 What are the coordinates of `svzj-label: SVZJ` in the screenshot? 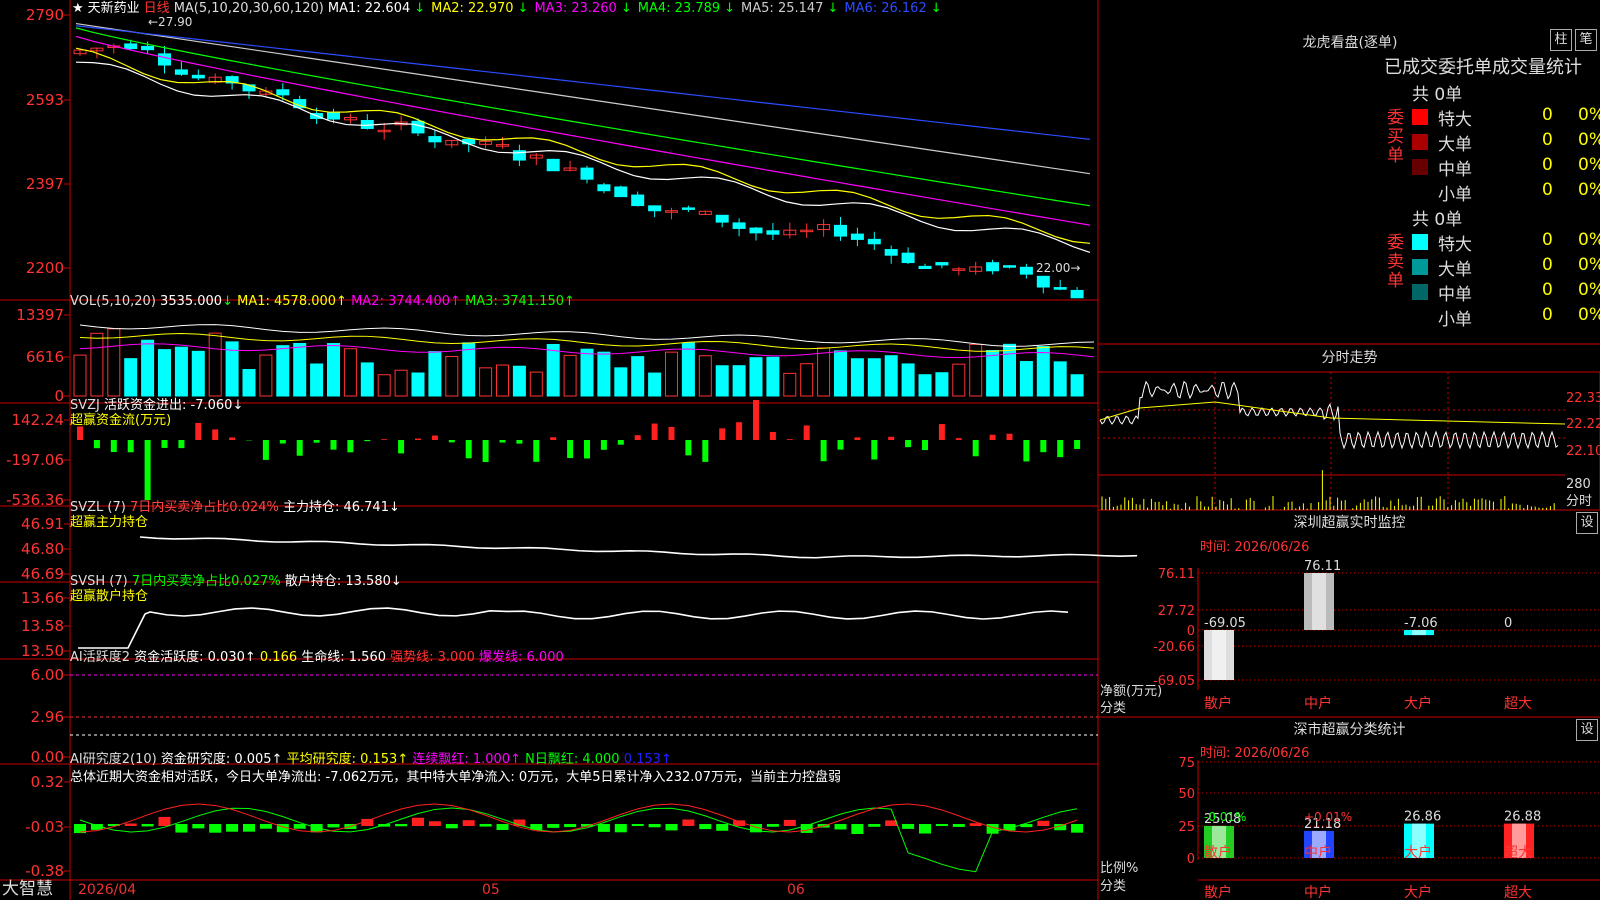 It's located at (85, 405).